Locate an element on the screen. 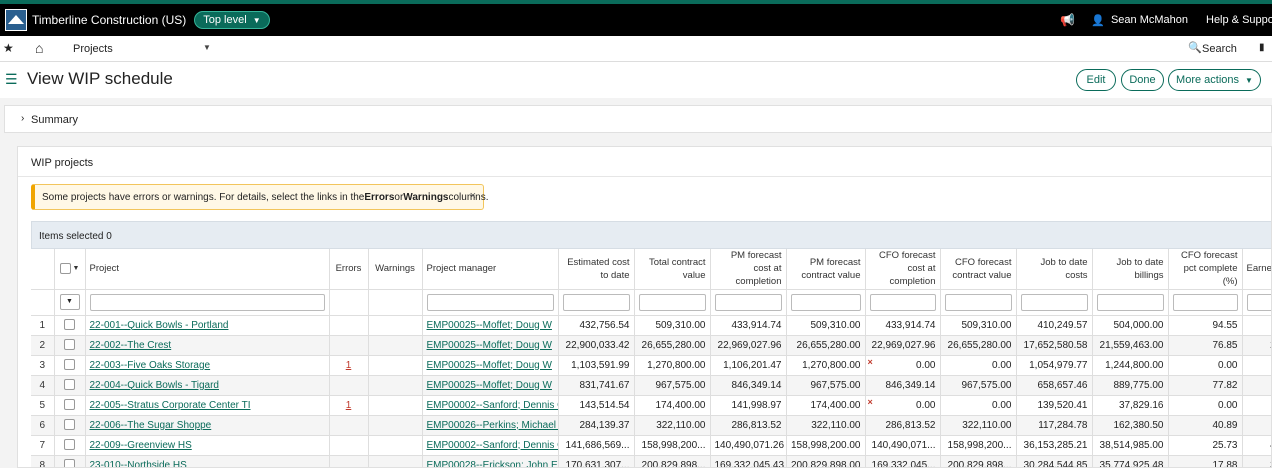 The width and height of the screenshot is (1272, 468). search-link: Search is located at coordinates (1219, 49).